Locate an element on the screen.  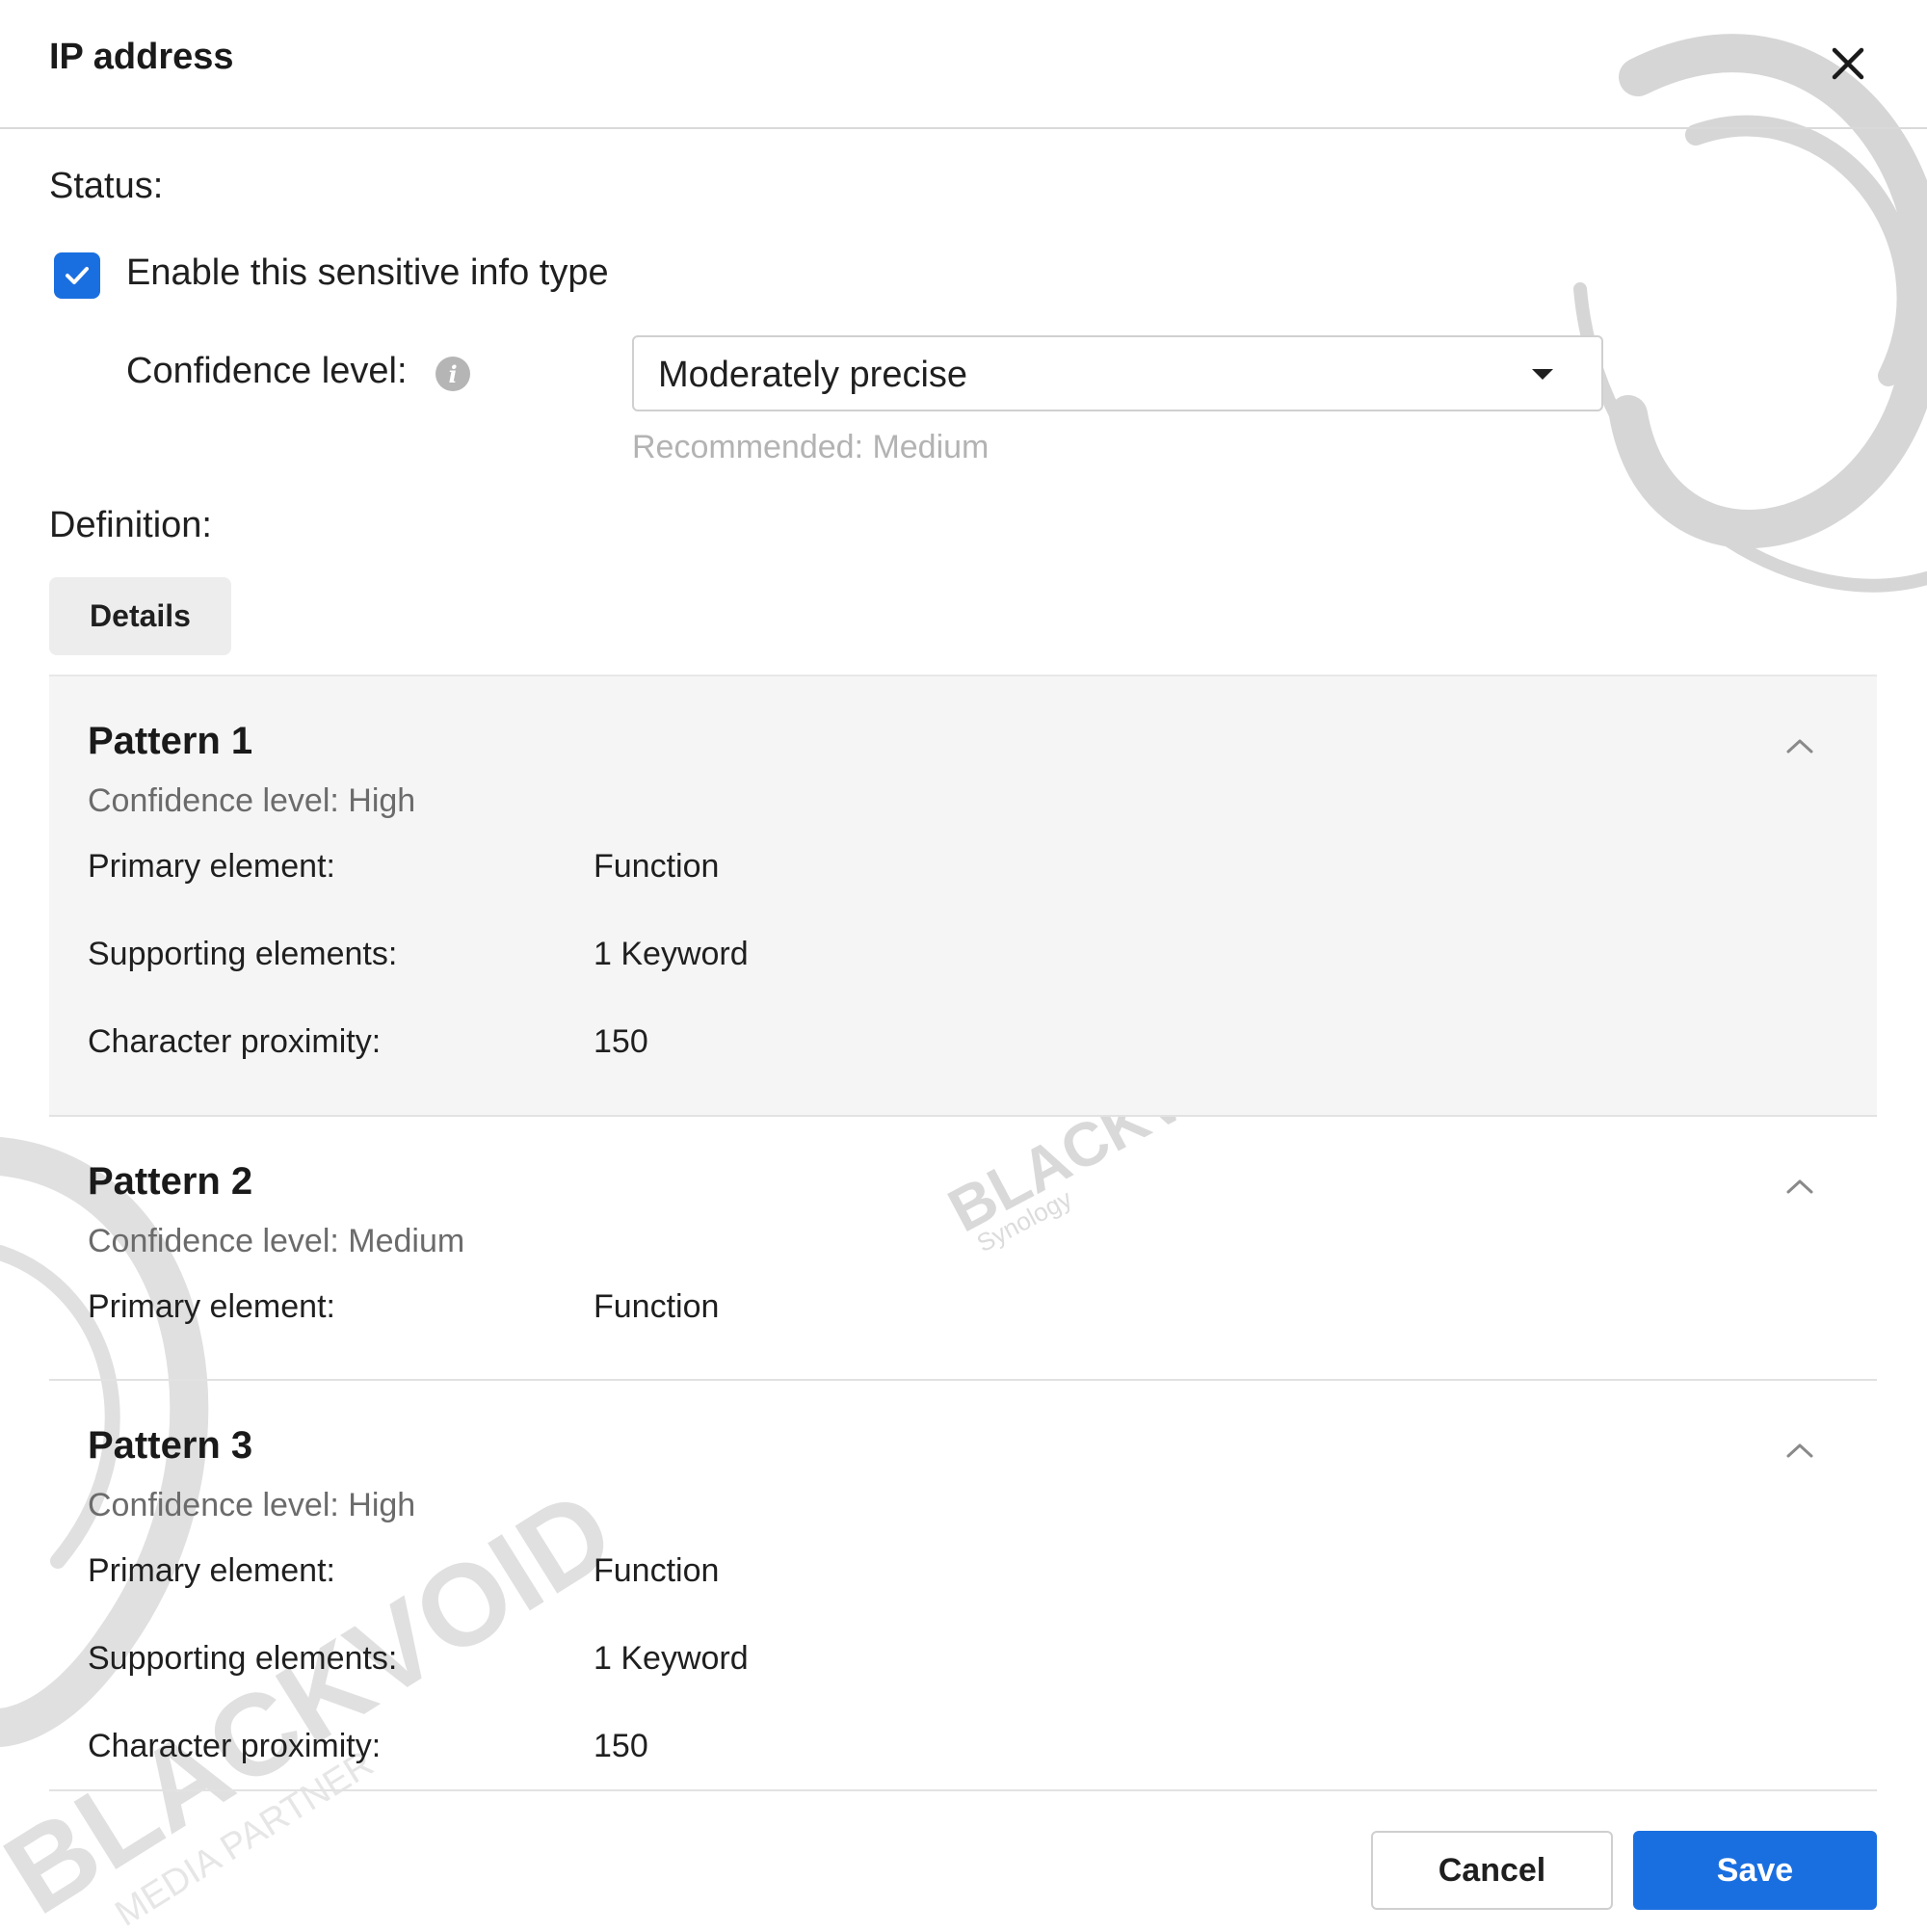
recommended-hint: Recommended: Medium is located at coordinates (811, 447).